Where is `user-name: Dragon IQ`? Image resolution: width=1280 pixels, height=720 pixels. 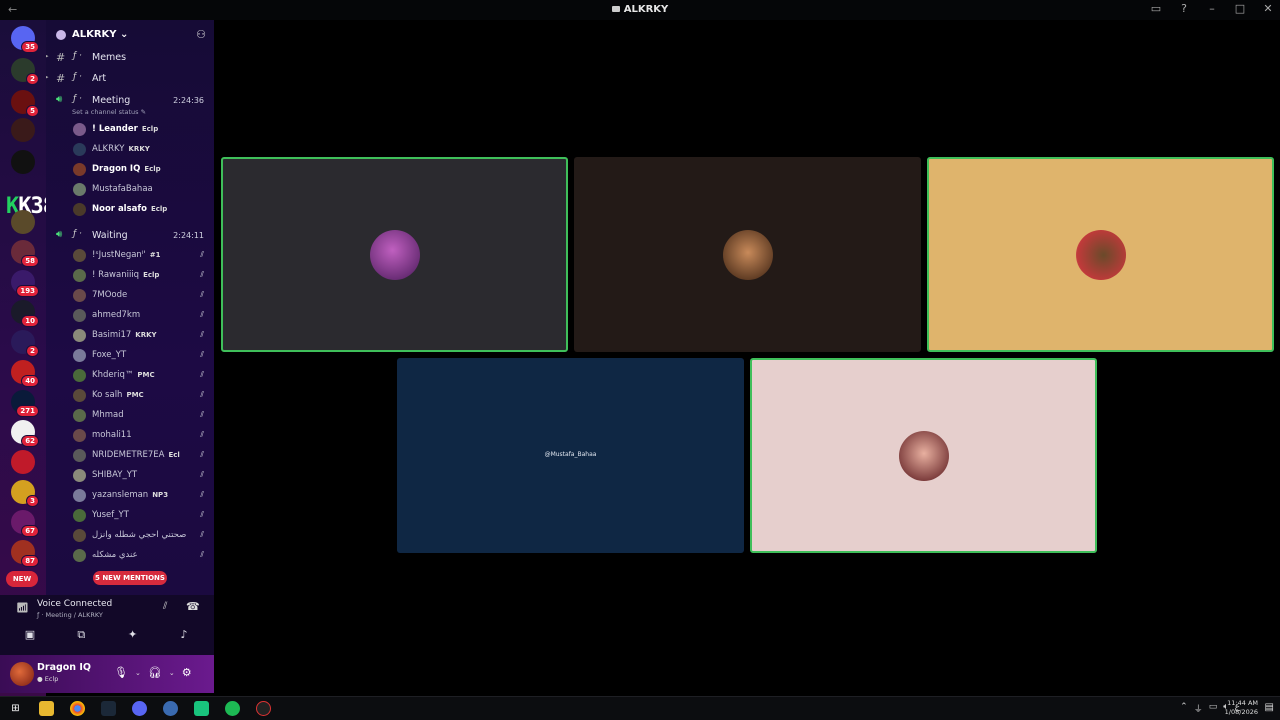
user-name: Dragon IQ is located at coordinates (64, 667).